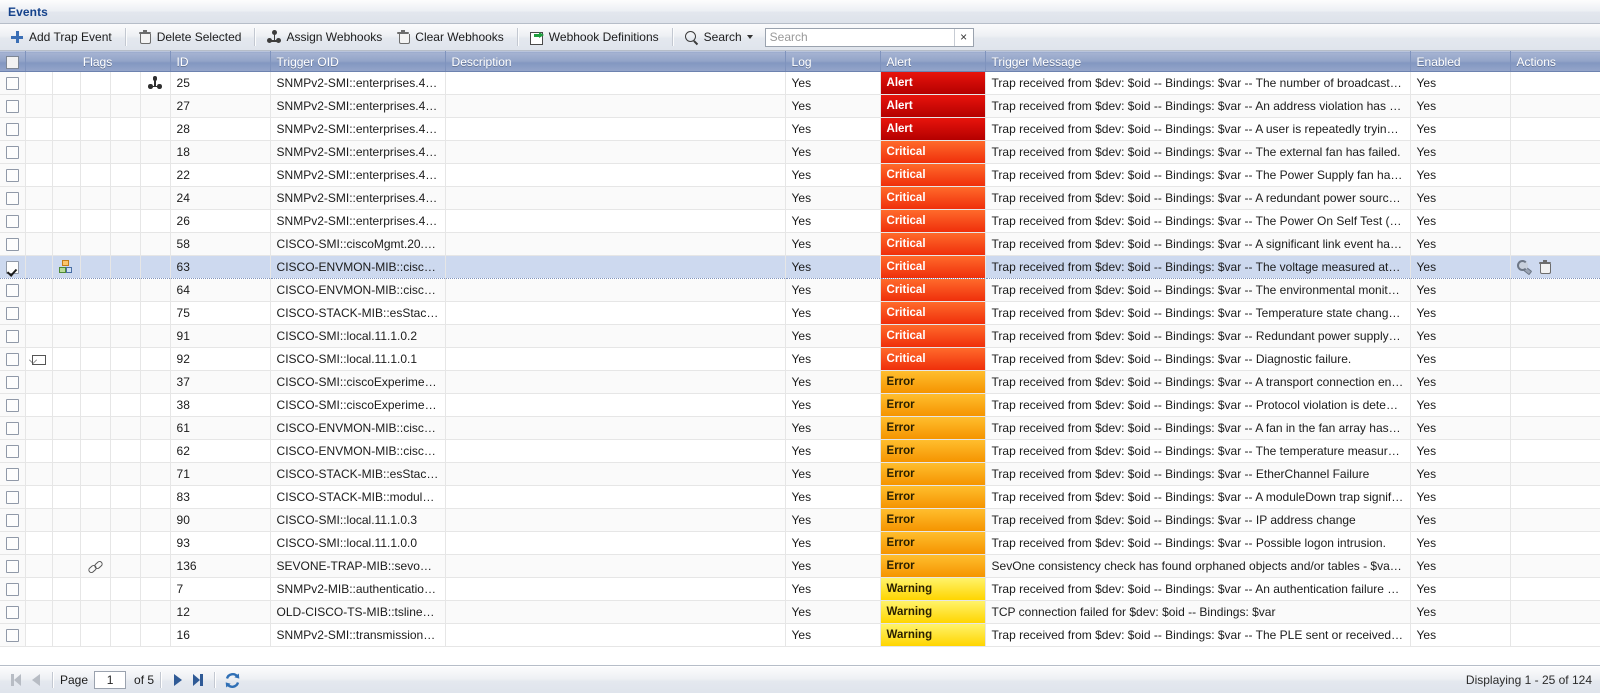 The height and width of the screenshot is (693, 1600). Describe the element at coordinates (178, 680) in the screenshot. I see `next-page-button` at that location.